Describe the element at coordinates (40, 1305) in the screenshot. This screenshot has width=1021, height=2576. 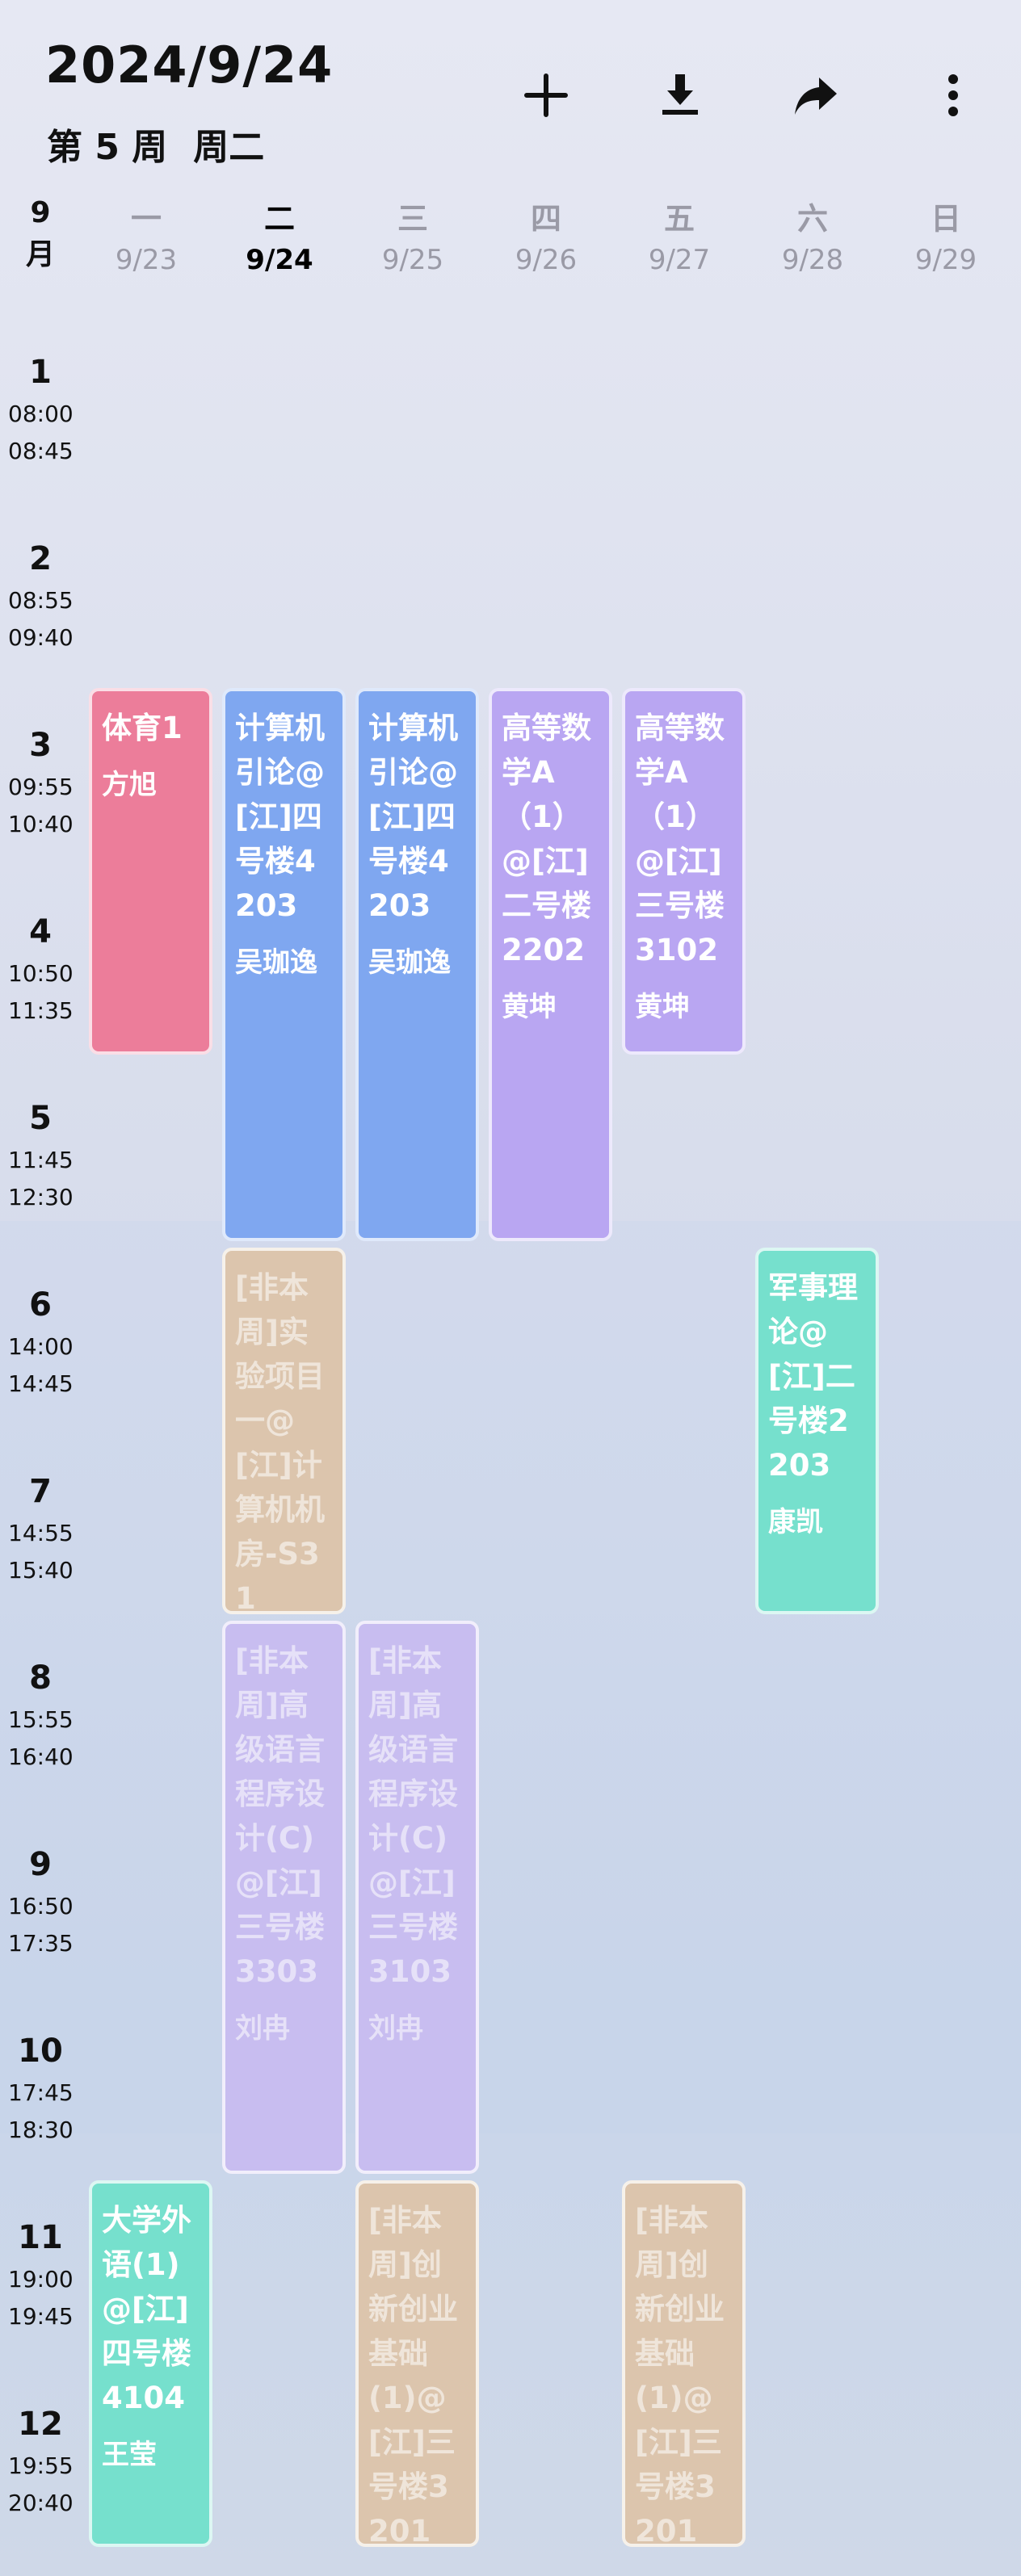
I see `period-number: 6` at that location.